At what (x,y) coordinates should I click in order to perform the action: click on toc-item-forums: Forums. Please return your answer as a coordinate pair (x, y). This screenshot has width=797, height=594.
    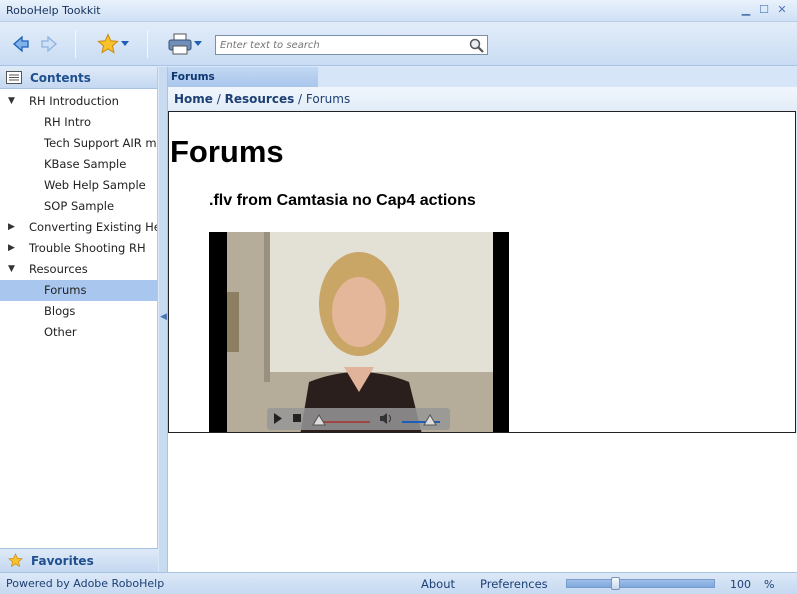
    Looking at the image, I should click on (78, 290).